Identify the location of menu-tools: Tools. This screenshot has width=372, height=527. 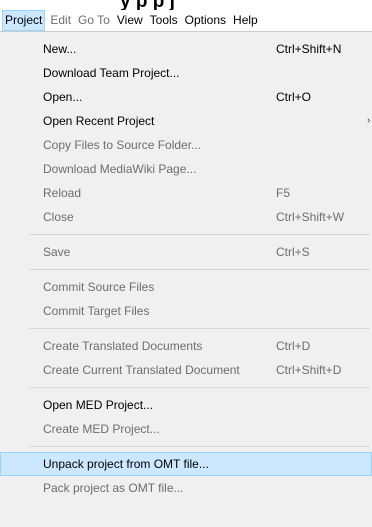
(164, 20).